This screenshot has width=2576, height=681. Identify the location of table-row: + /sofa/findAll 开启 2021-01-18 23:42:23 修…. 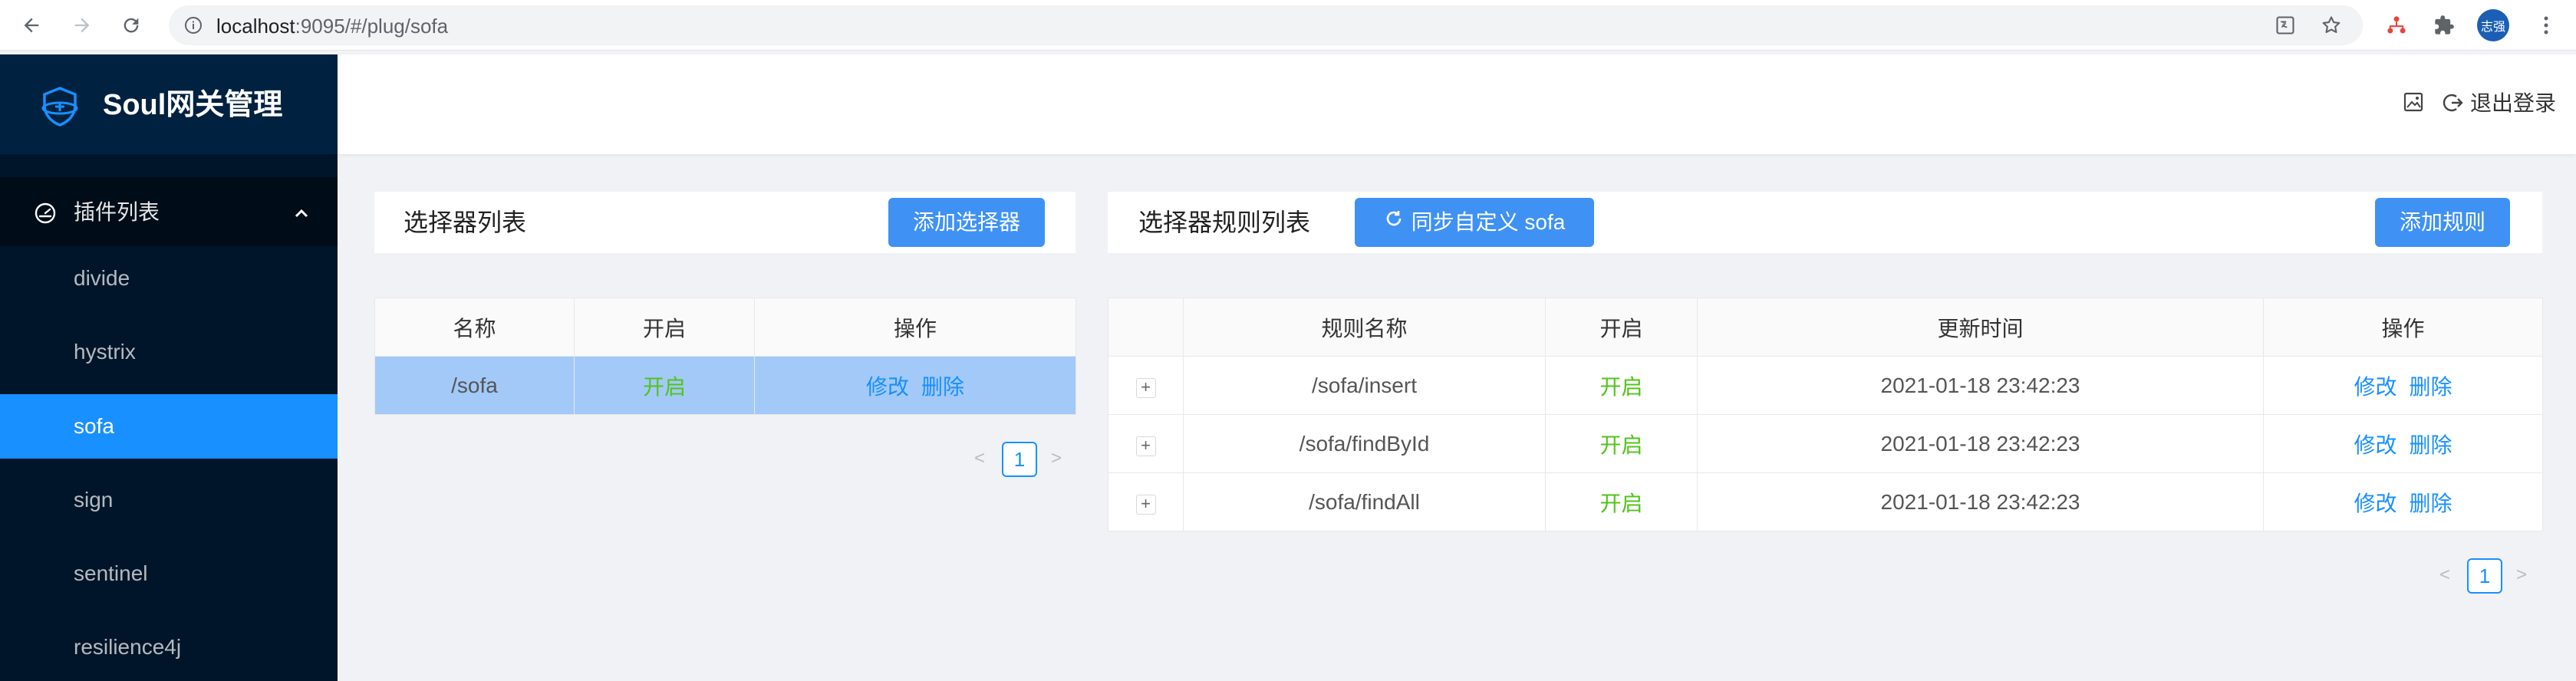
(1825, 501).